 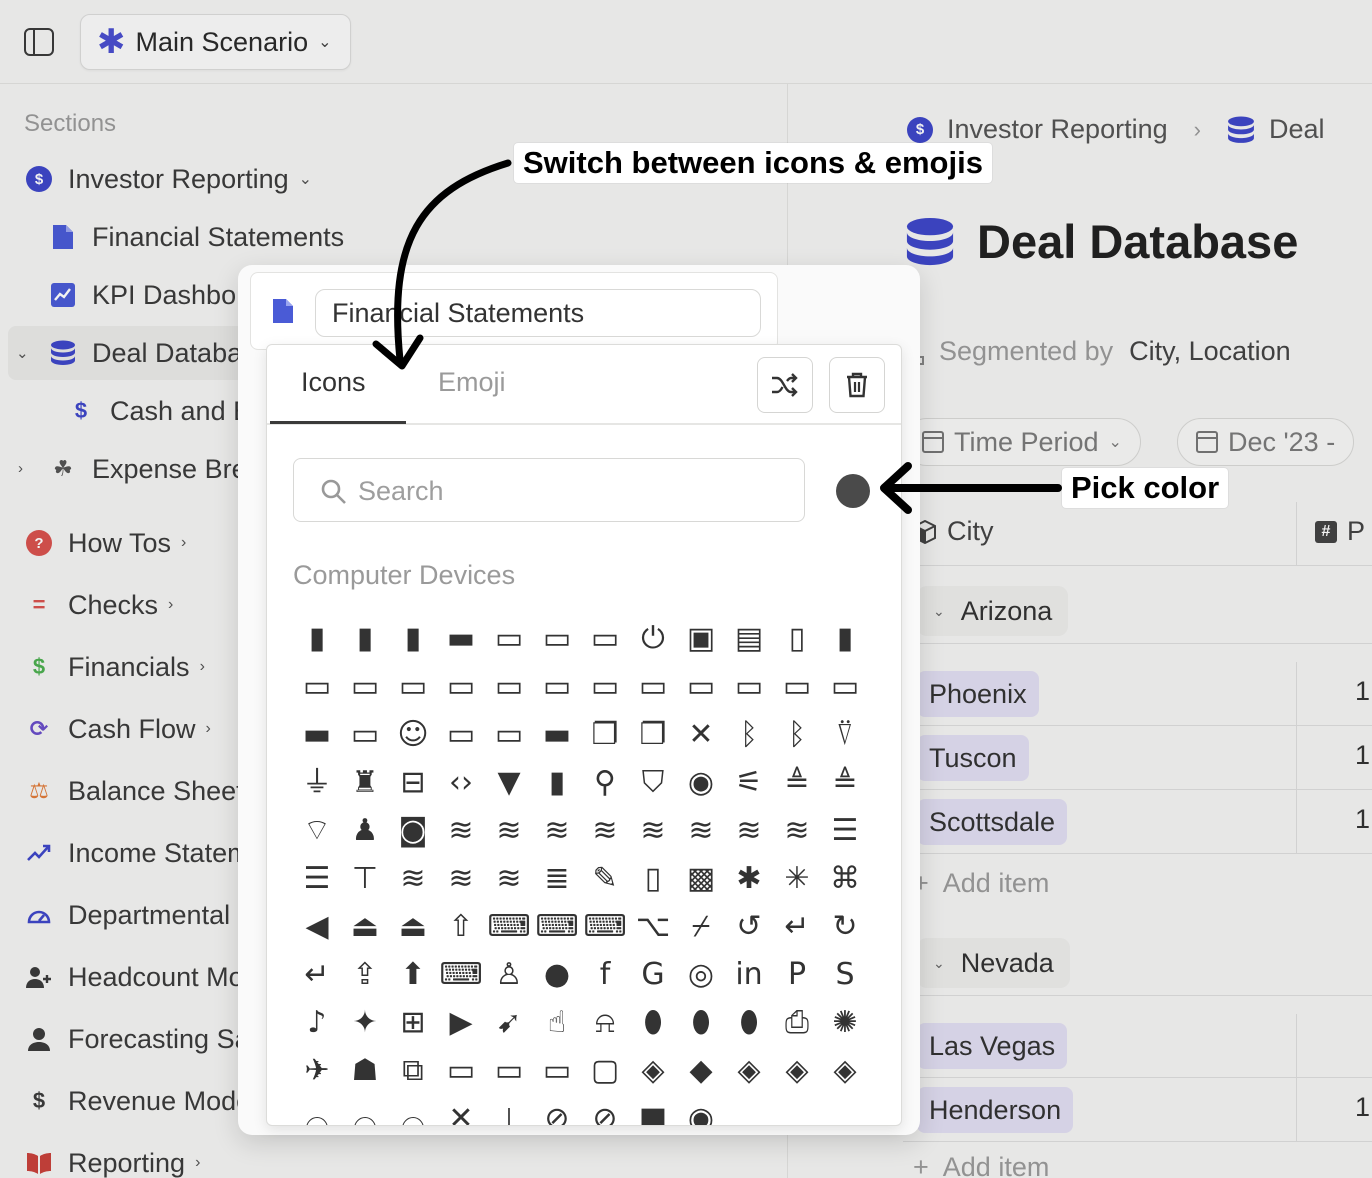 What do you see at coordinates (753, 163) in the screenshot?
I see `callout-switch: Switch between icons & emojis` at bounding box center [753, 163].